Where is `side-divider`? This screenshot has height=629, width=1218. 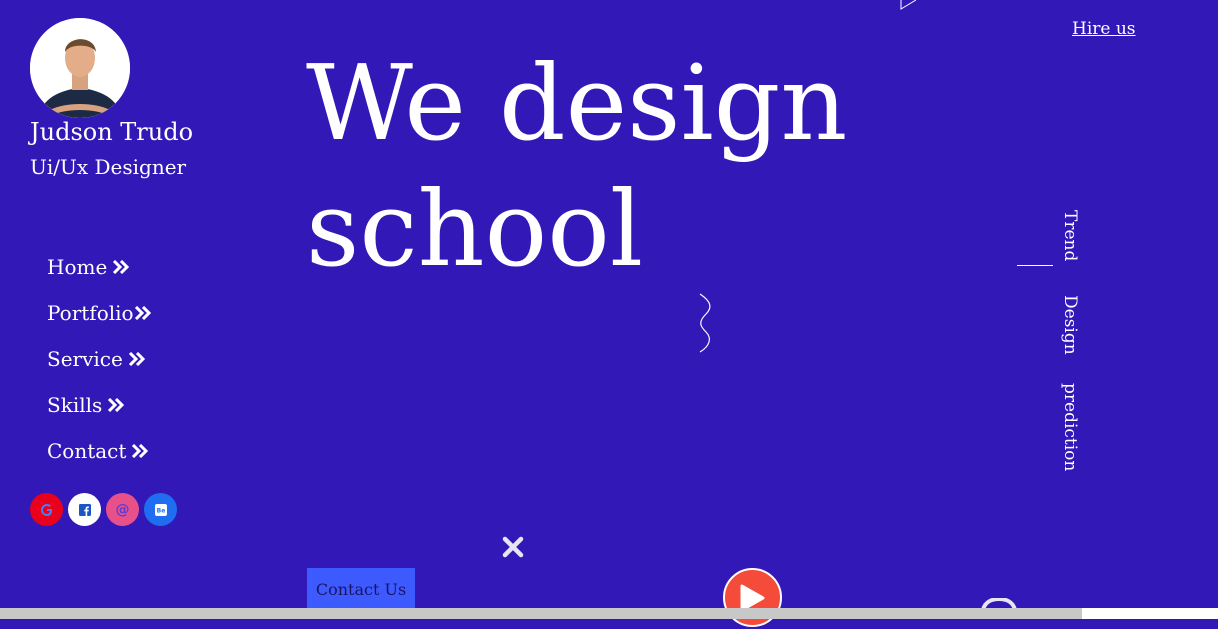 side-divider is located at coordinates (1035, 265).